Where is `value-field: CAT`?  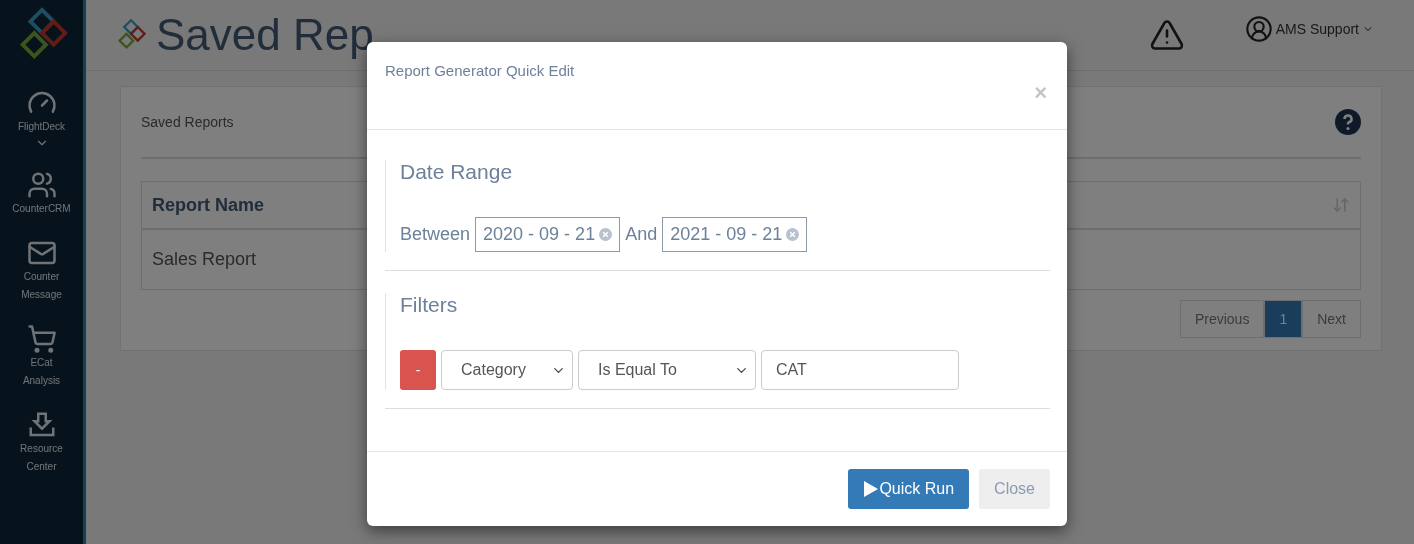 value-field: CAT is located at coordinates (860, 370).